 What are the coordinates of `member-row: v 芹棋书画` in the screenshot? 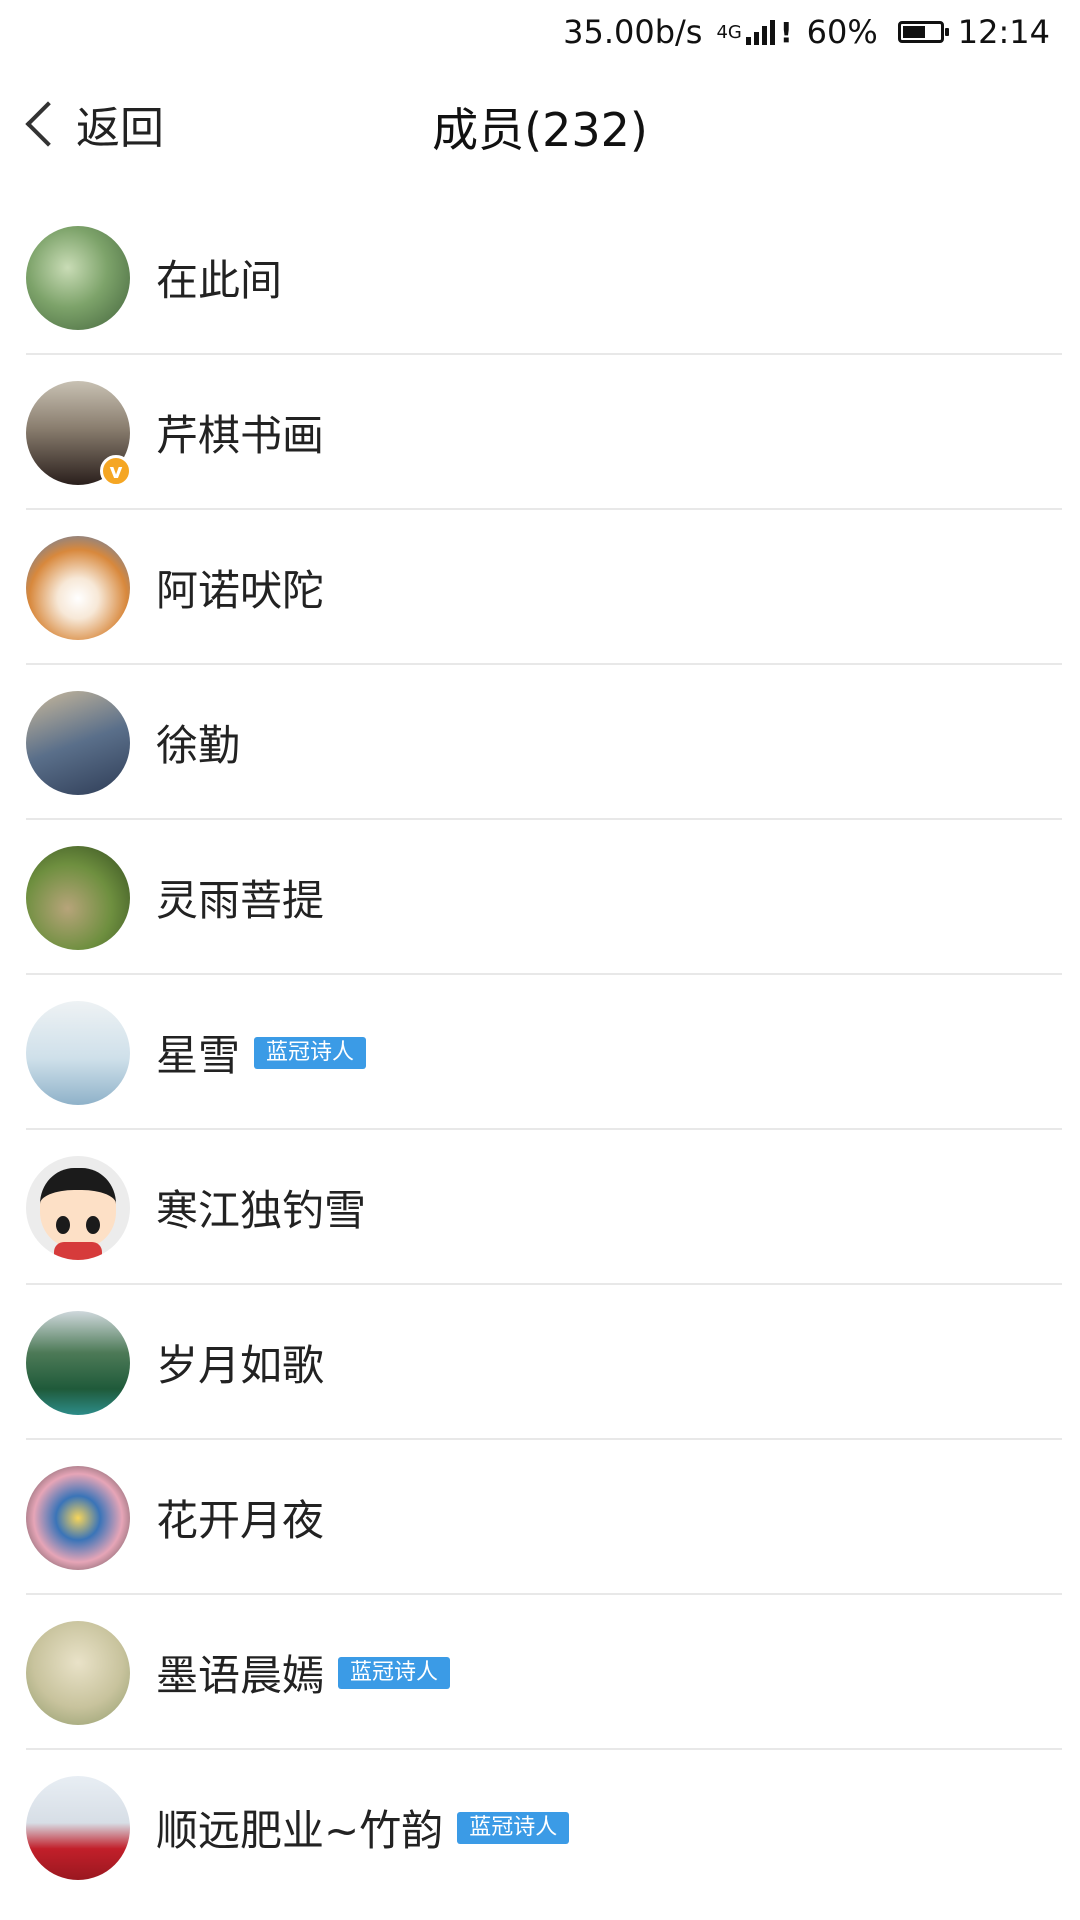 It's located at (540, 432).